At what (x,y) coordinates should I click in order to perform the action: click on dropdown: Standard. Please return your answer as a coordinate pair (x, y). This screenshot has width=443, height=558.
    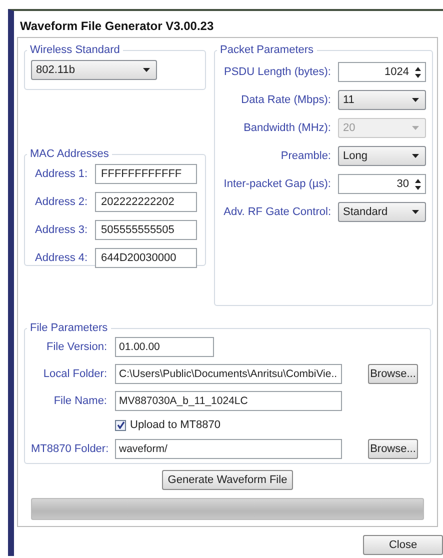
    Looking at the image, I should click on (382, 212).